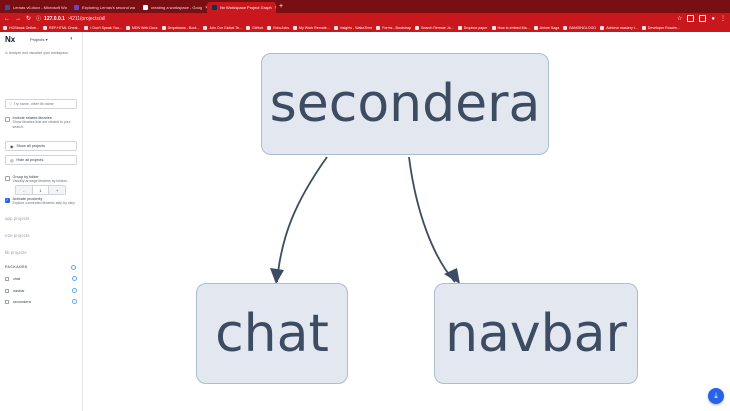  Describe the element at coordinates (34, 7) in the screenshot. I see `browser-tab: Lernas v6.docx - Microsoft Wo ×` at that location.